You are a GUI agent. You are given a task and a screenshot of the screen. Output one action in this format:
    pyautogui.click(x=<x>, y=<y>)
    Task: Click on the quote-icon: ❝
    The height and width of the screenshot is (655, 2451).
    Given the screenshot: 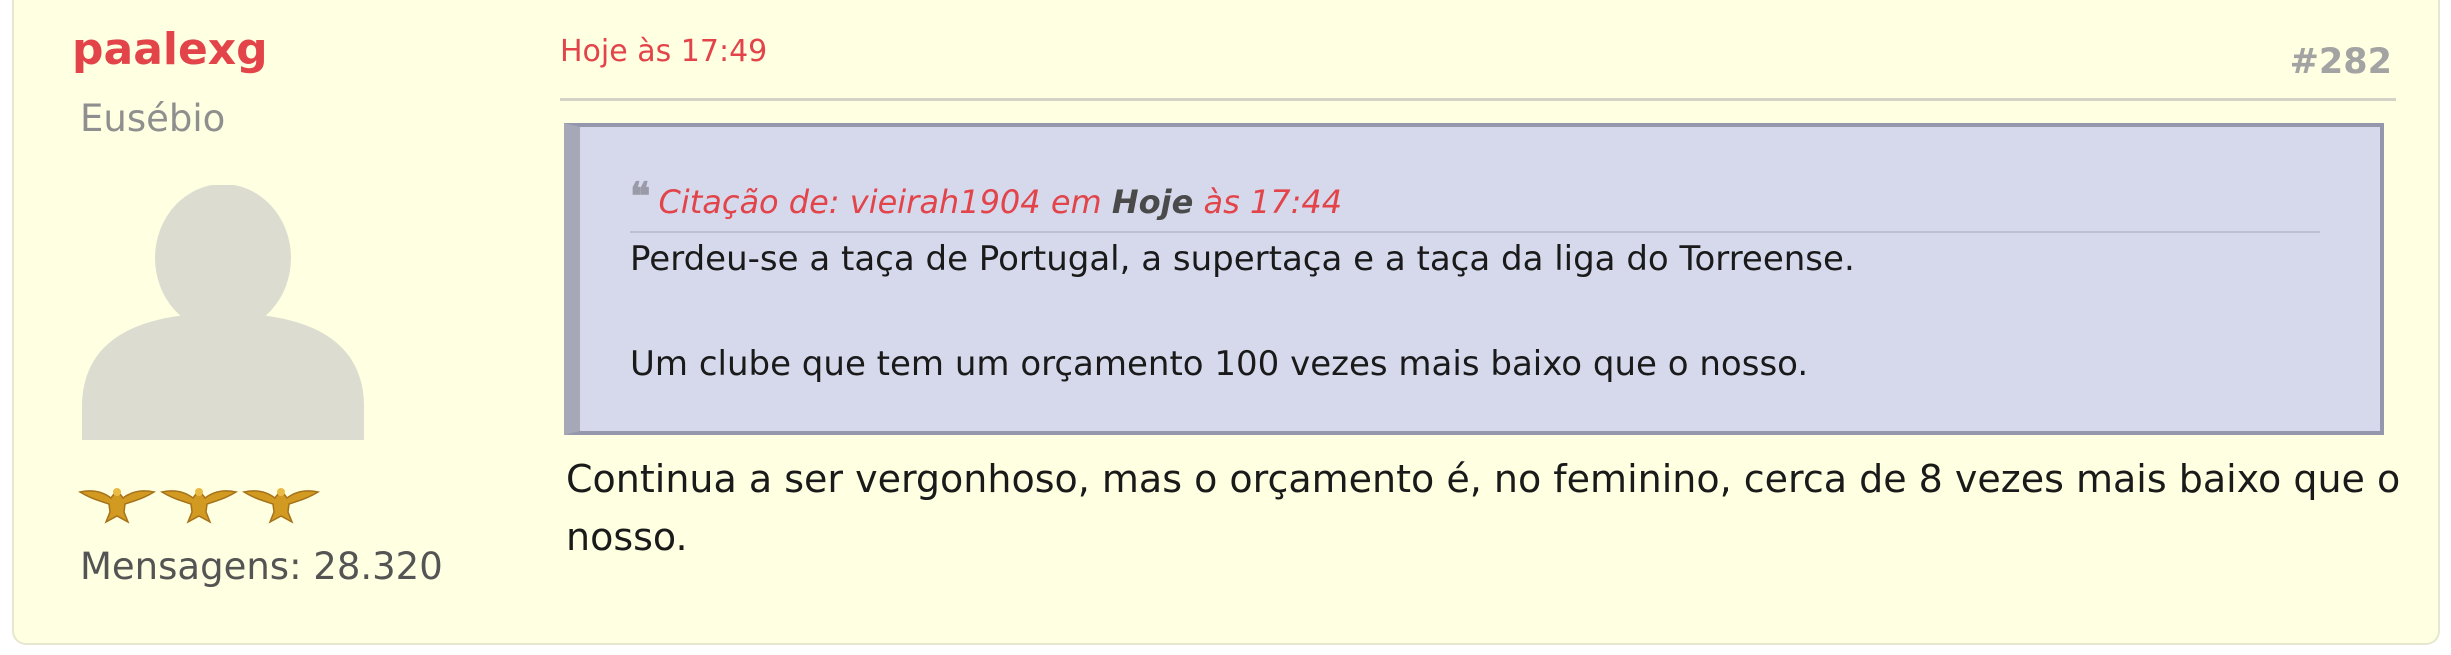 What is the action you would take?
    pyautogui.click(x=640, y=195)
    